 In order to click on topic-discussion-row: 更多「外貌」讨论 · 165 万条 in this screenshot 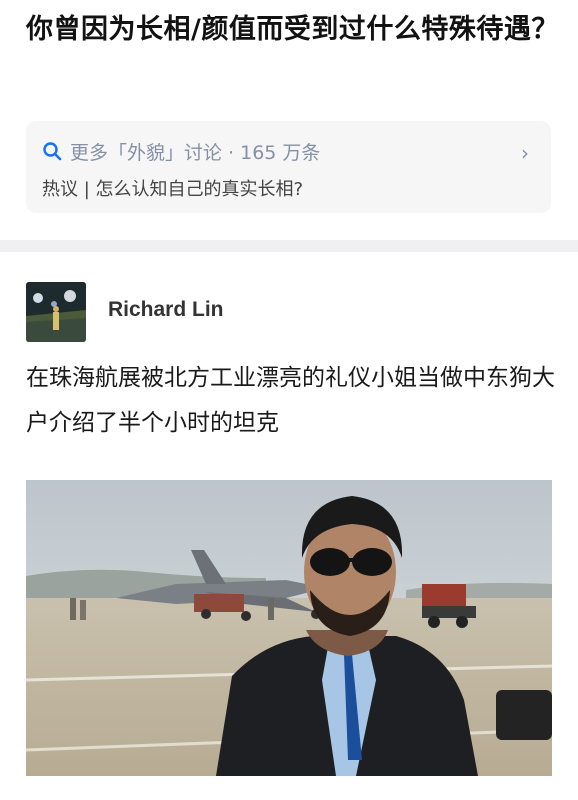, I will do `click(181, 151)`.